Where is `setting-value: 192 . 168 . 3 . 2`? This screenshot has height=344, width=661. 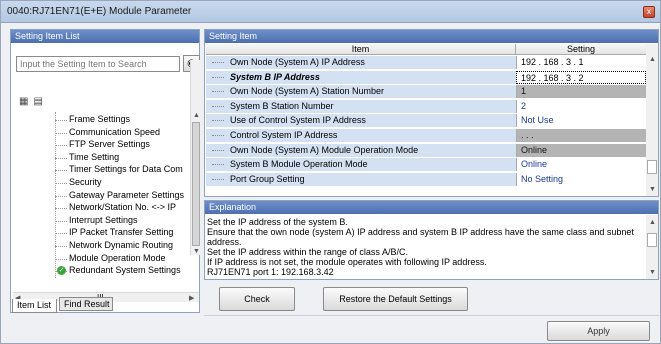 setting-value: 192 . 168 . 3 . 2 is located at coordinates (581, 77).